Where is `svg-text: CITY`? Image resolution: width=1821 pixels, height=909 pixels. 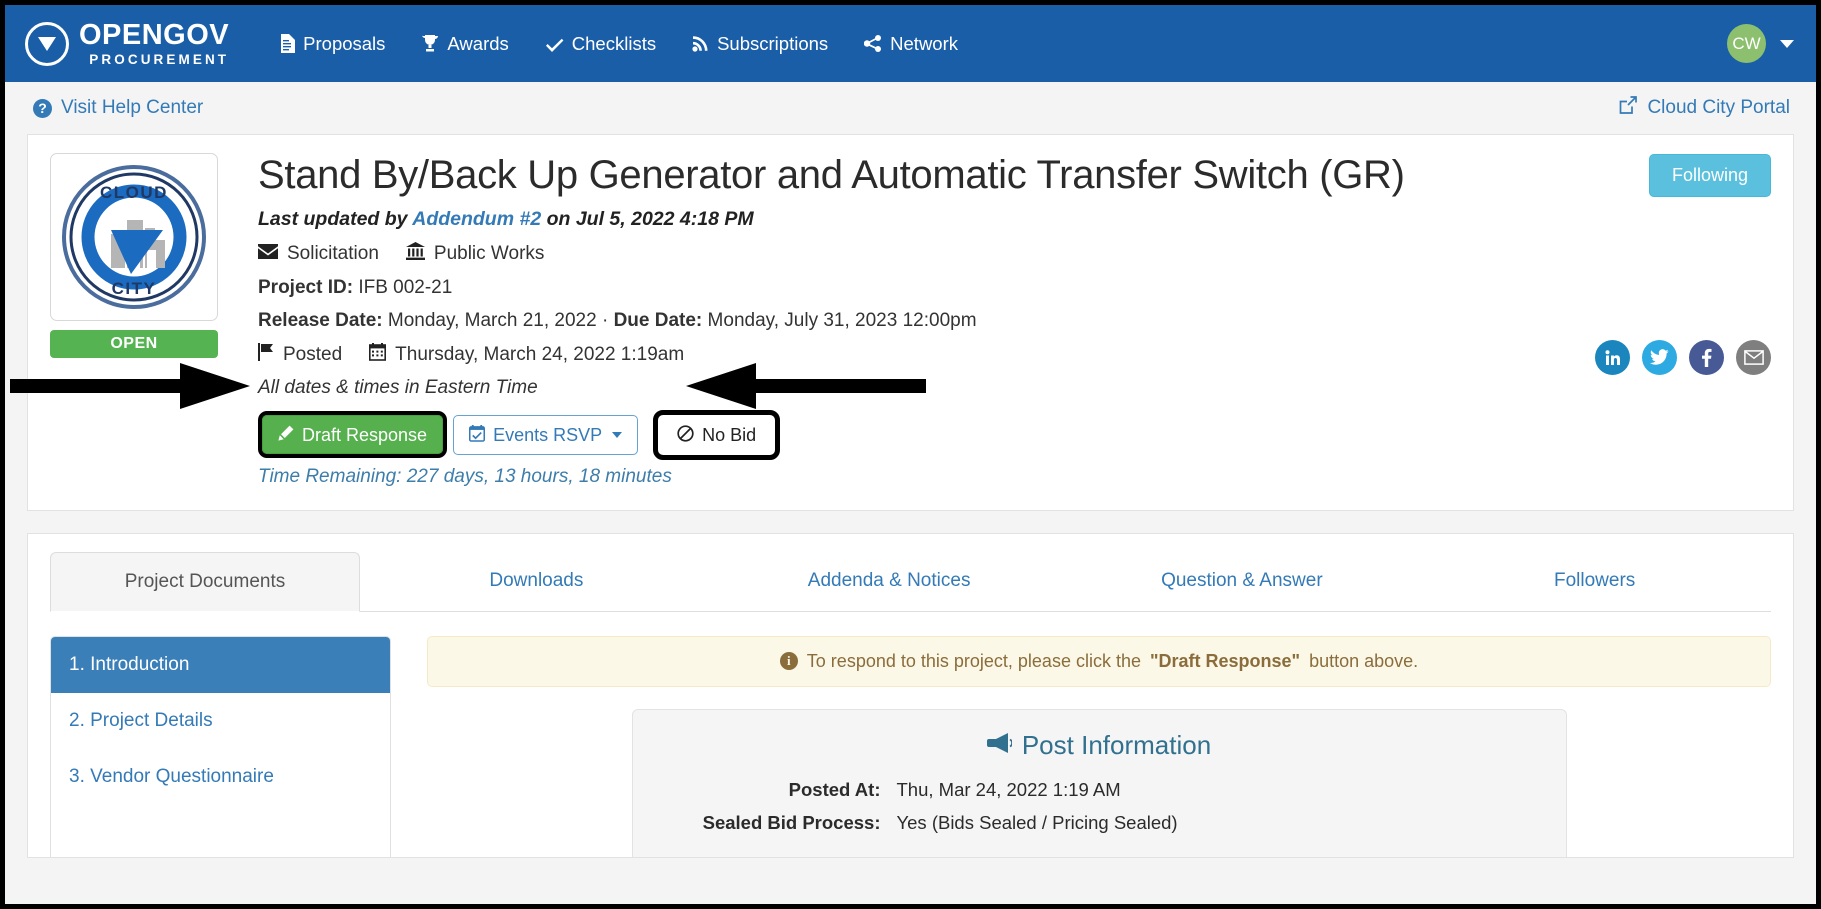 svg-text: CITY is located at coordinates (134, 288).